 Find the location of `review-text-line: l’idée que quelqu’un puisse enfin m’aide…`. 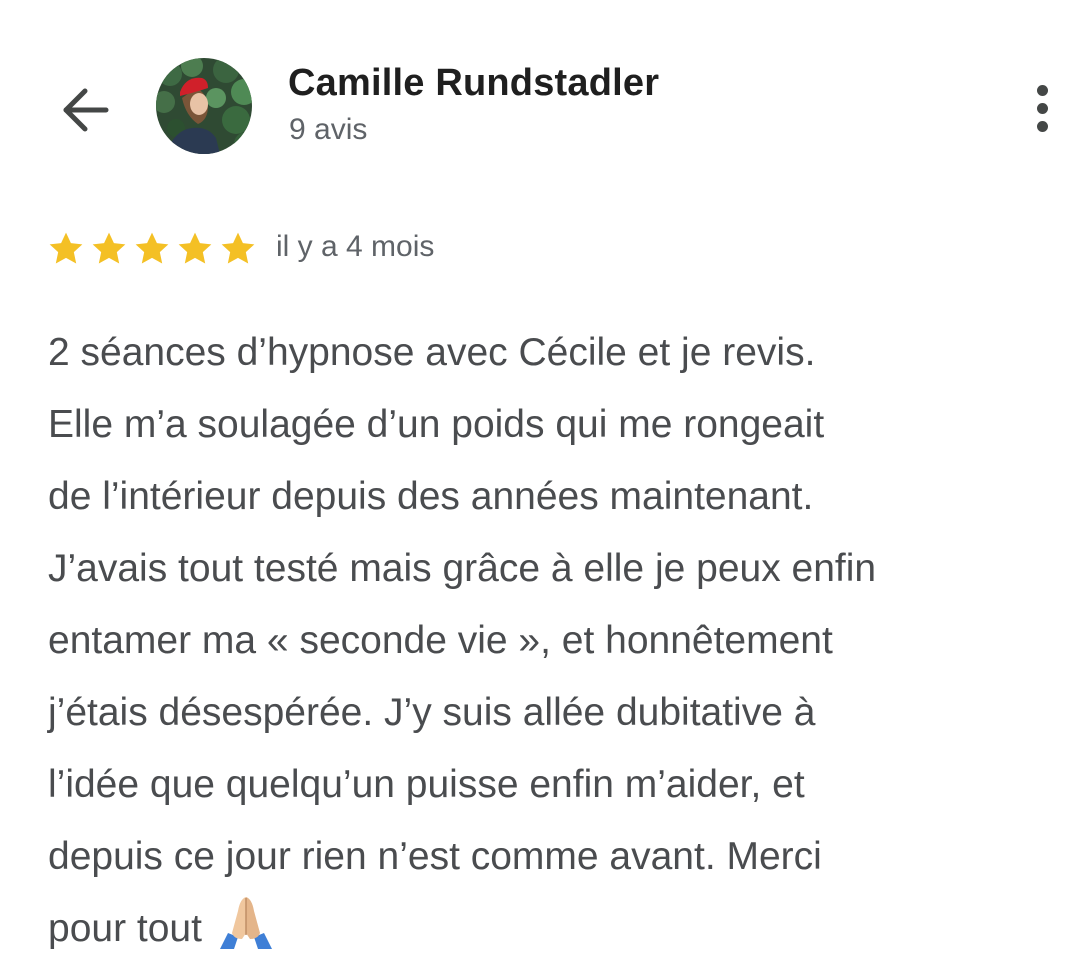

review-text-line: l’idée que quelqu’un puisse enfin m’aide… is located at coordinates (426, 784).